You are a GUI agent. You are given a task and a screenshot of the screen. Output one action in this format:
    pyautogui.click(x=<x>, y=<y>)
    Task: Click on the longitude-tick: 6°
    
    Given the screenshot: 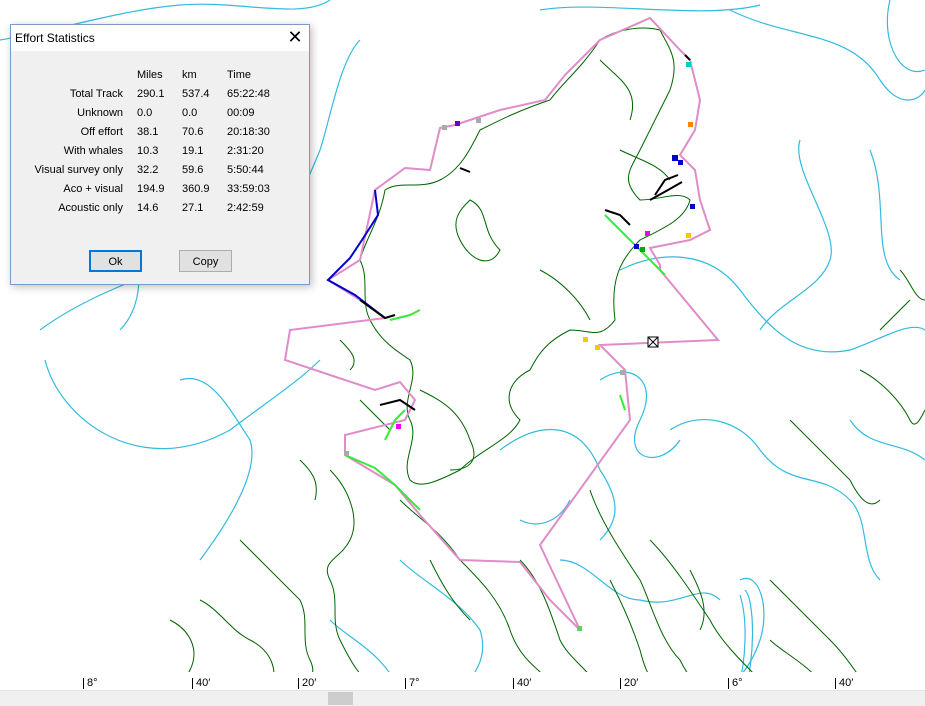 What is the action you would take?
    pyautogui.click(x=735, y=683)
    